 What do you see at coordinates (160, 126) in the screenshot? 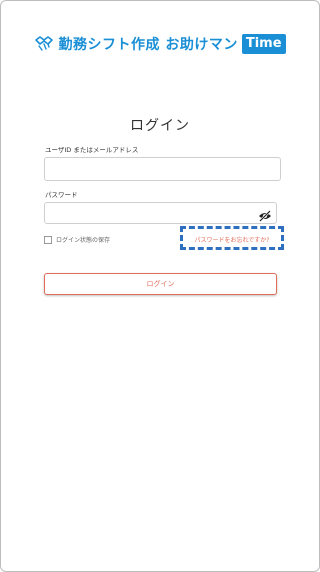
I see `page-title: ログイン` at bounding box center [160, 126].